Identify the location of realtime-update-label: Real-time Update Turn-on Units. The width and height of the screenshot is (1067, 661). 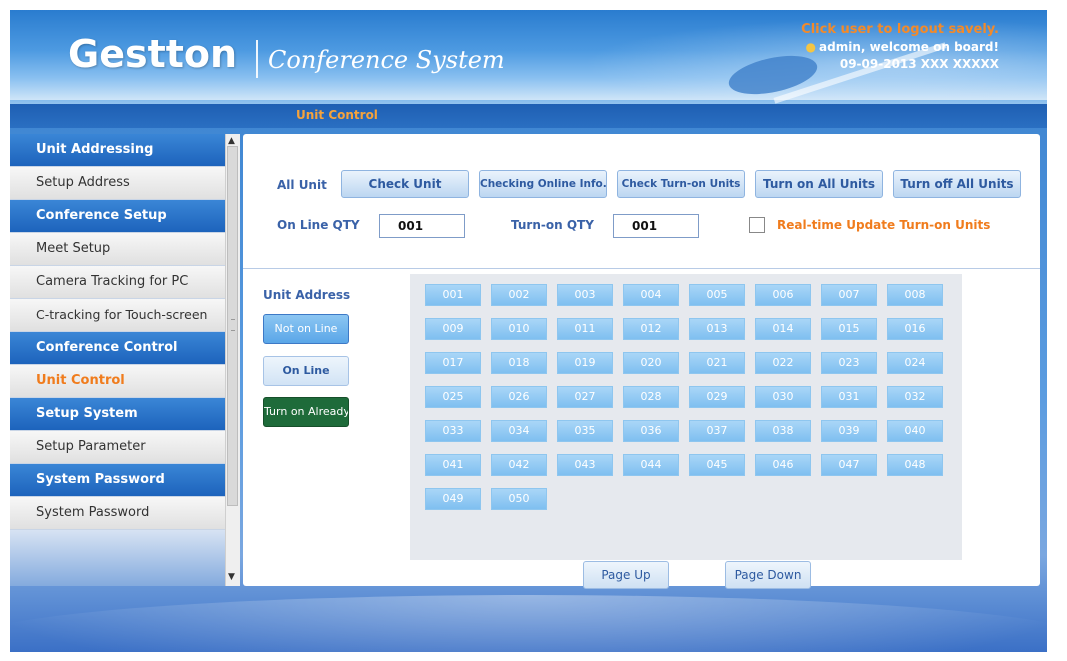
(884, 225).